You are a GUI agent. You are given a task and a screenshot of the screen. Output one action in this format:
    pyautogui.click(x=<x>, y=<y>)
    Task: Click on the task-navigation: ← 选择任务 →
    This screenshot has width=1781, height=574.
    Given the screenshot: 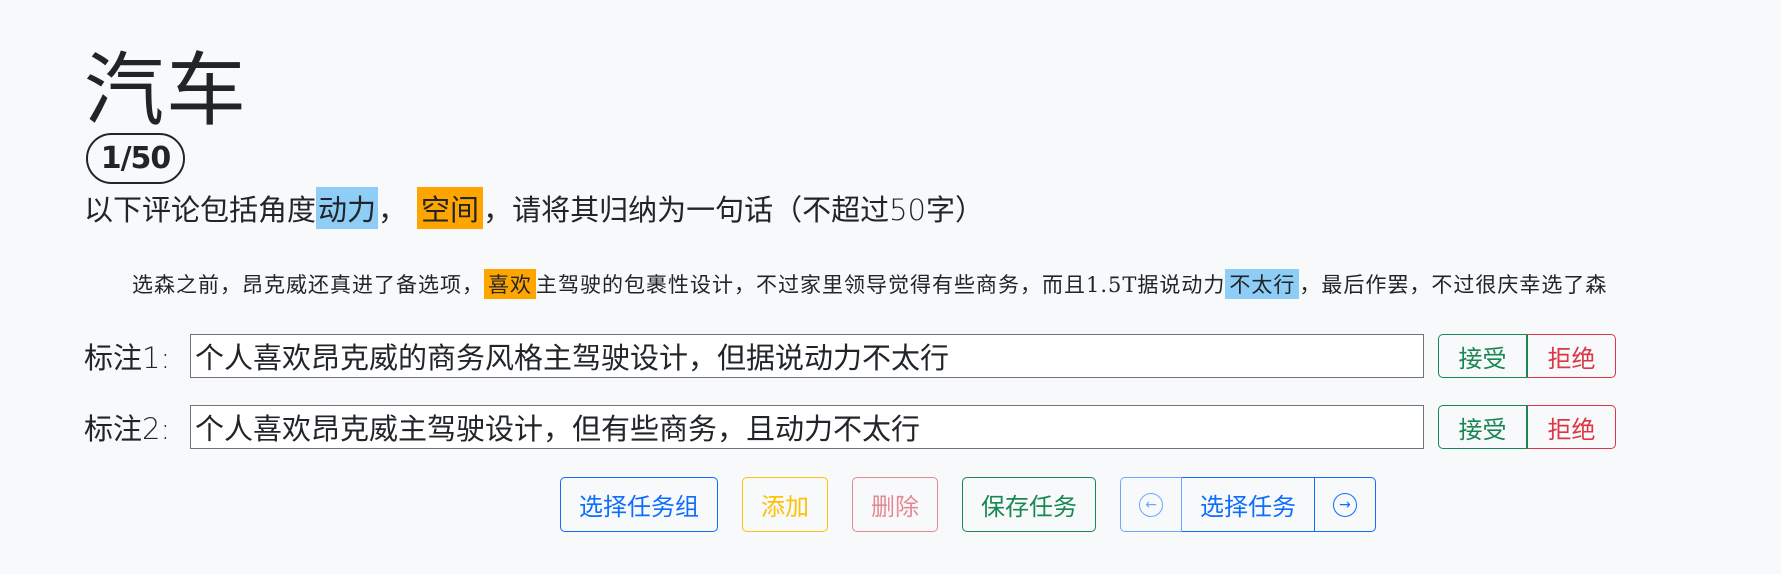 What is the action you would take?
    pyautogui.click(x=1248, y=504)
    